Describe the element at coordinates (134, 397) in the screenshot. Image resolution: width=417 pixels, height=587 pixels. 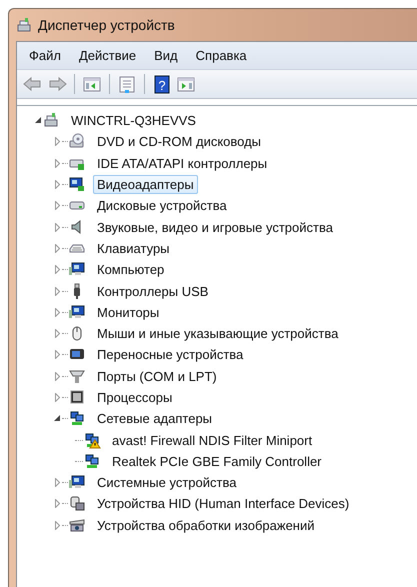
I see `tree-item: Процессоры` at that location.